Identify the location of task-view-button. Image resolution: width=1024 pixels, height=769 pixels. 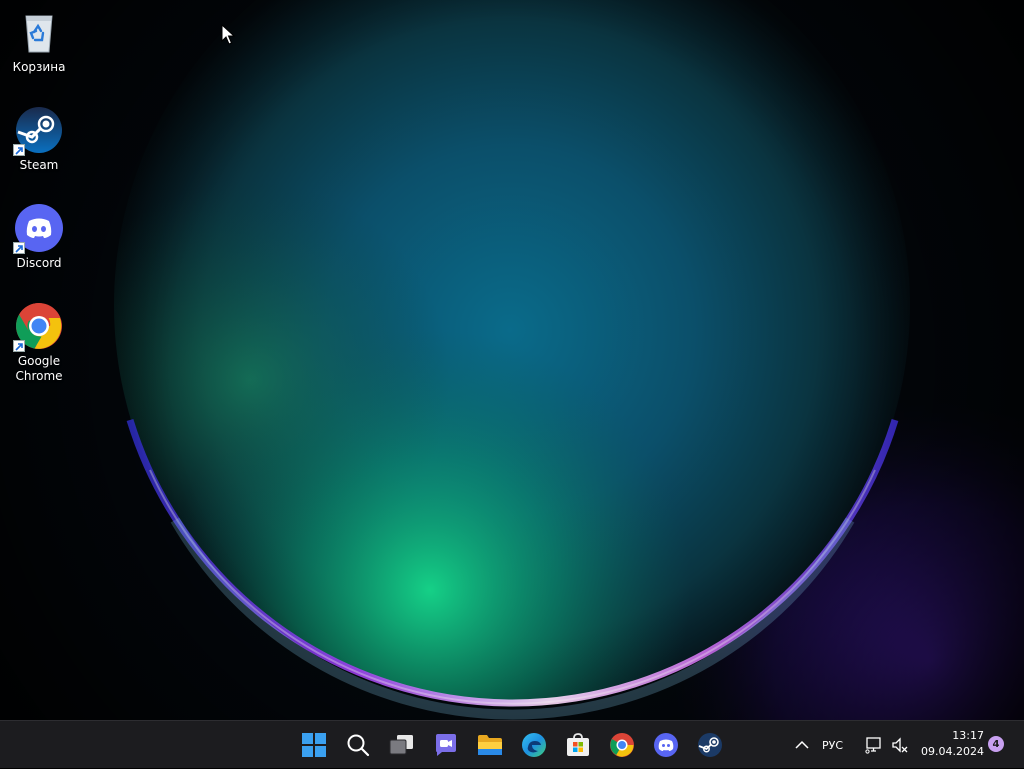
(402, 745).